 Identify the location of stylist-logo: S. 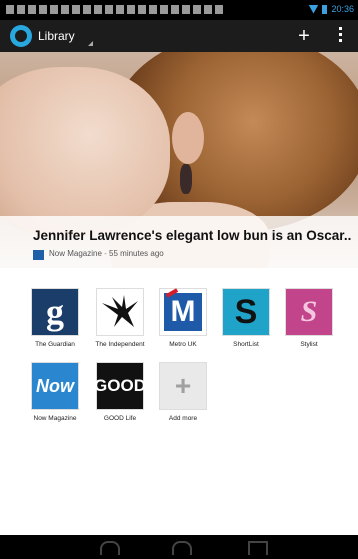
(309, 312).